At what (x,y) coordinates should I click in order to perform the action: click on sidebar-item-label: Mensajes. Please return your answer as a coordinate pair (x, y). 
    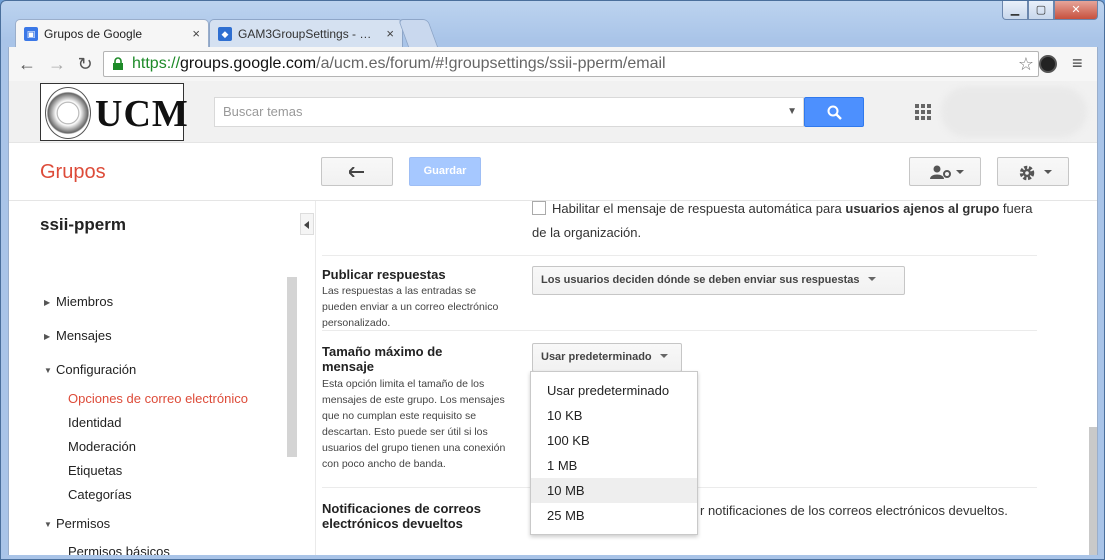
    Looking at the image, I should click on (84, 335).